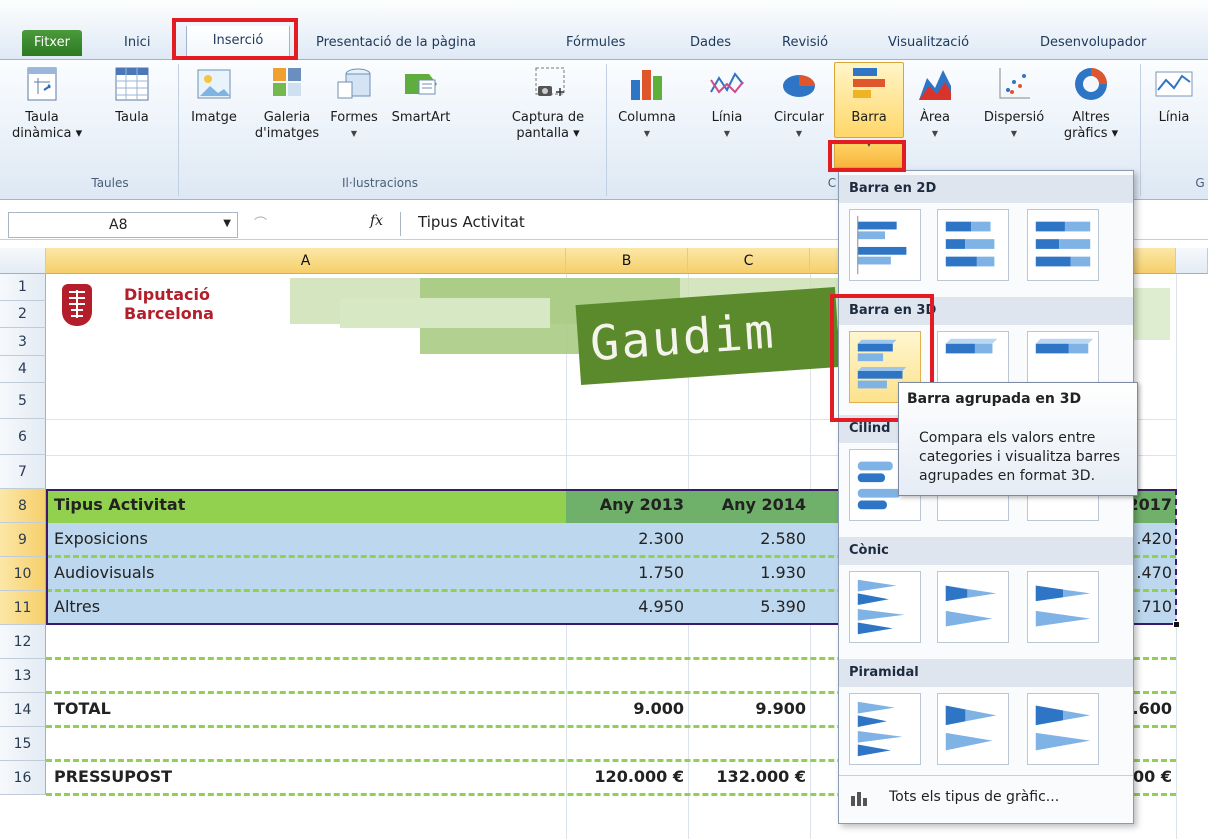 This screenshot has height=839, width=1208. I want to click on clustered-cone-option, so click(885, 607).